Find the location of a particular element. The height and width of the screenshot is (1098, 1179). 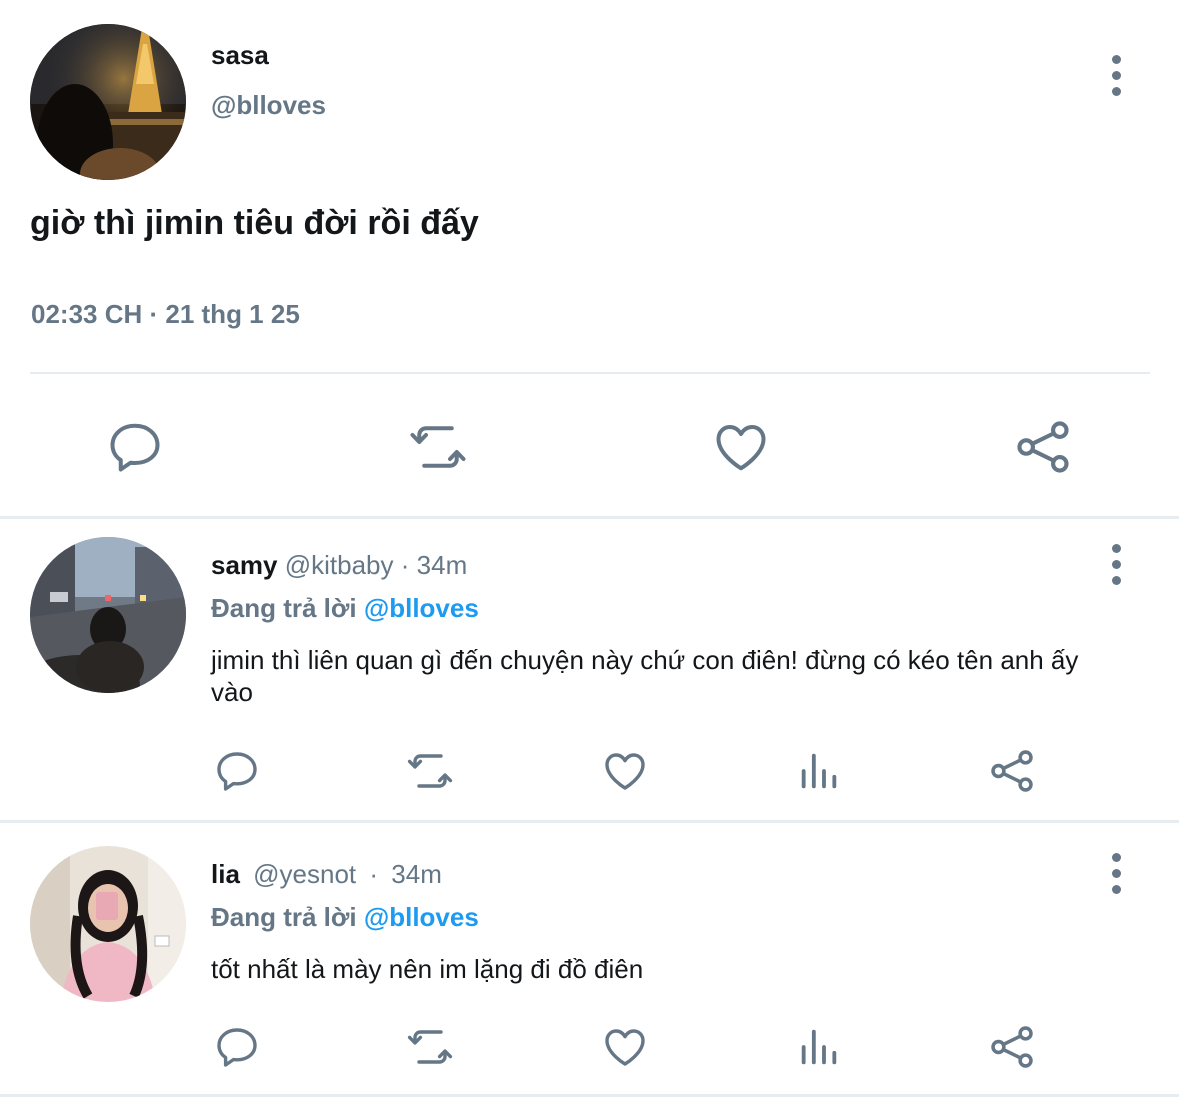

tweet-text: giờ thì jimin tiêu đời rồi đấy is located at coordinates (254, 223).